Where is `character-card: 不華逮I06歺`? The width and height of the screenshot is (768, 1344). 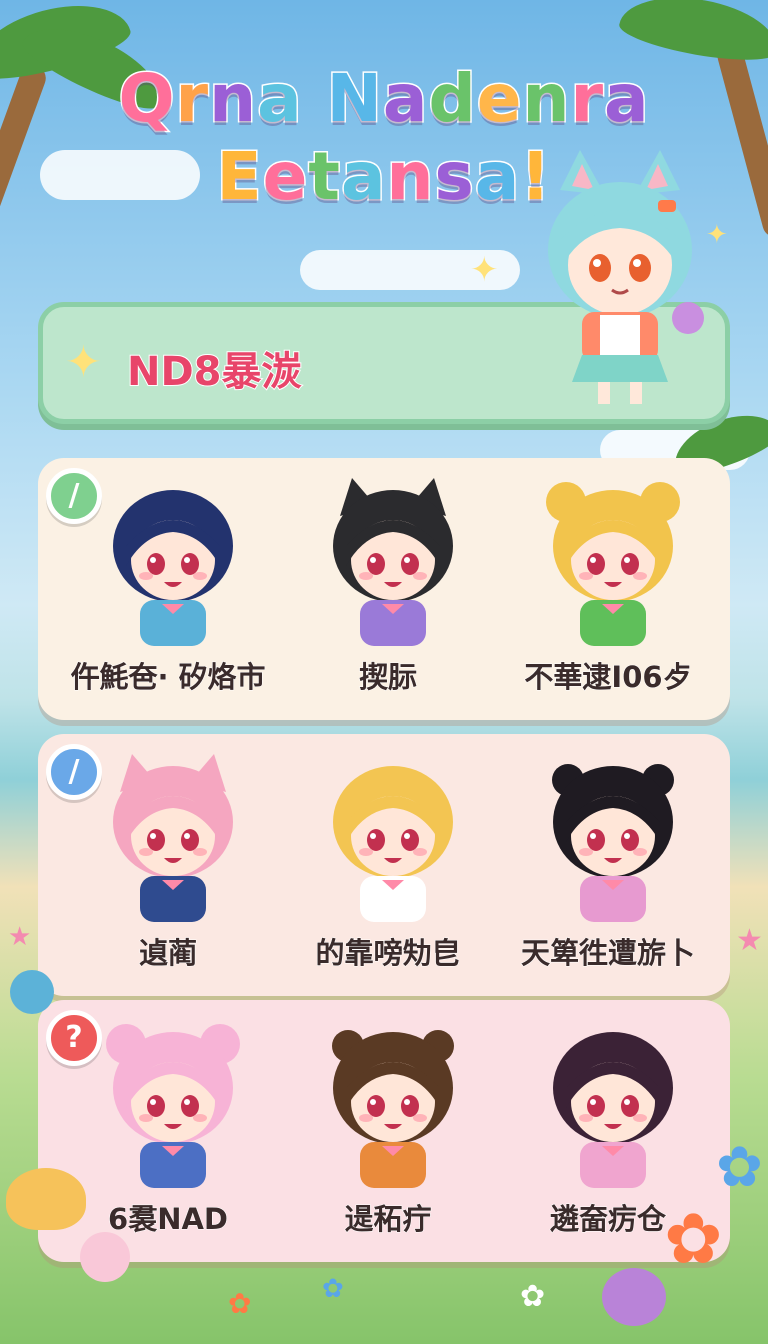 character-card: 不華逮I06歺 is located at coordinates (608, 583).